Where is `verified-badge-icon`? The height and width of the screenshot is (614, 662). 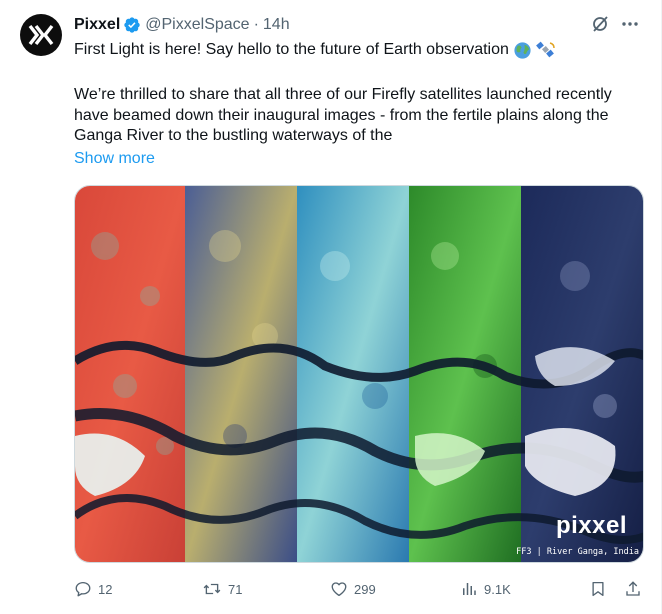 verified-badge-icon is located at coordinates (132, 25).